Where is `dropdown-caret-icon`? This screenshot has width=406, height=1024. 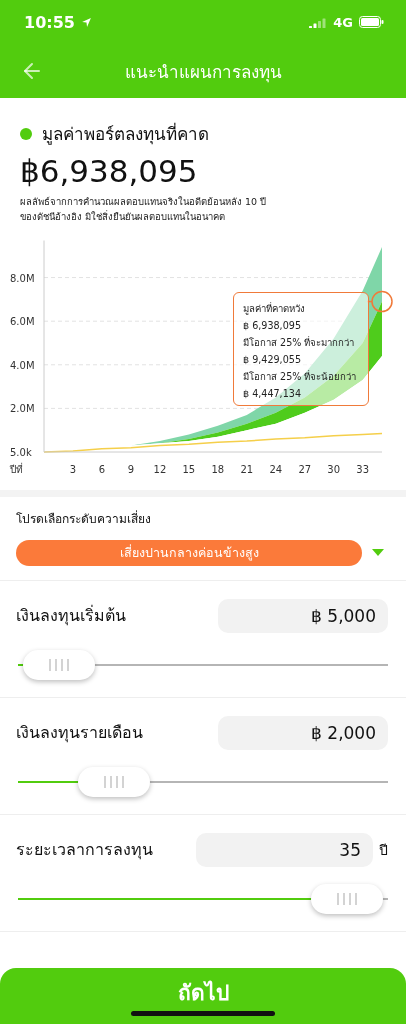
dropdown-caret-icon is located at coordinates (378, 553).